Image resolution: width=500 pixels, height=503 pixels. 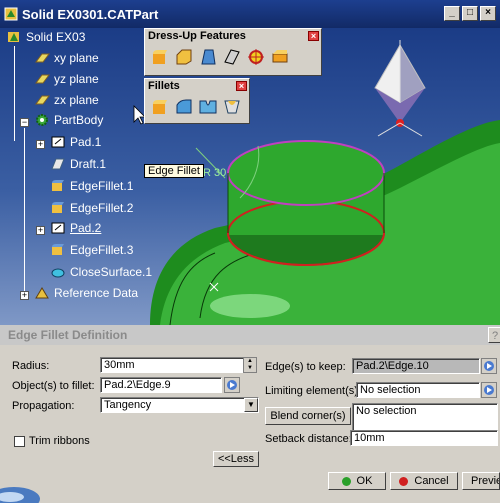 What do you see at coordinates (58, 164) in the screenshot?
I see `draft-icon` at bounding box center [58, 164].